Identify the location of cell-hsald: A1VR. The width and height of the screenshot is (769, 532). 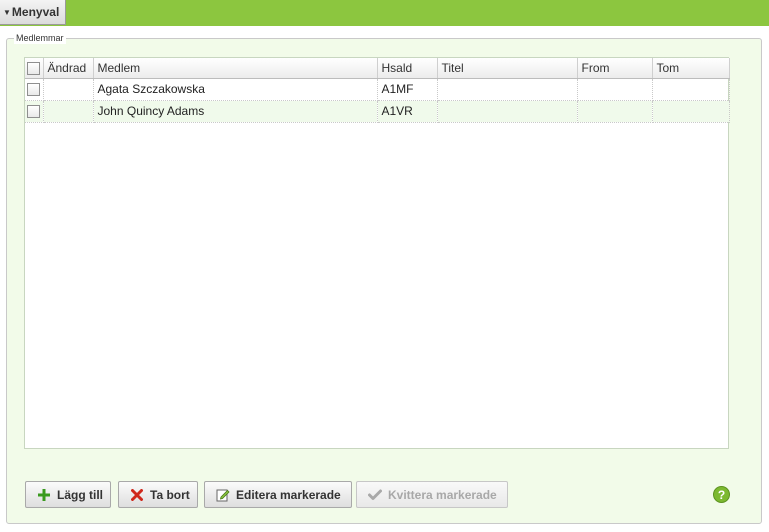
(407, 111).